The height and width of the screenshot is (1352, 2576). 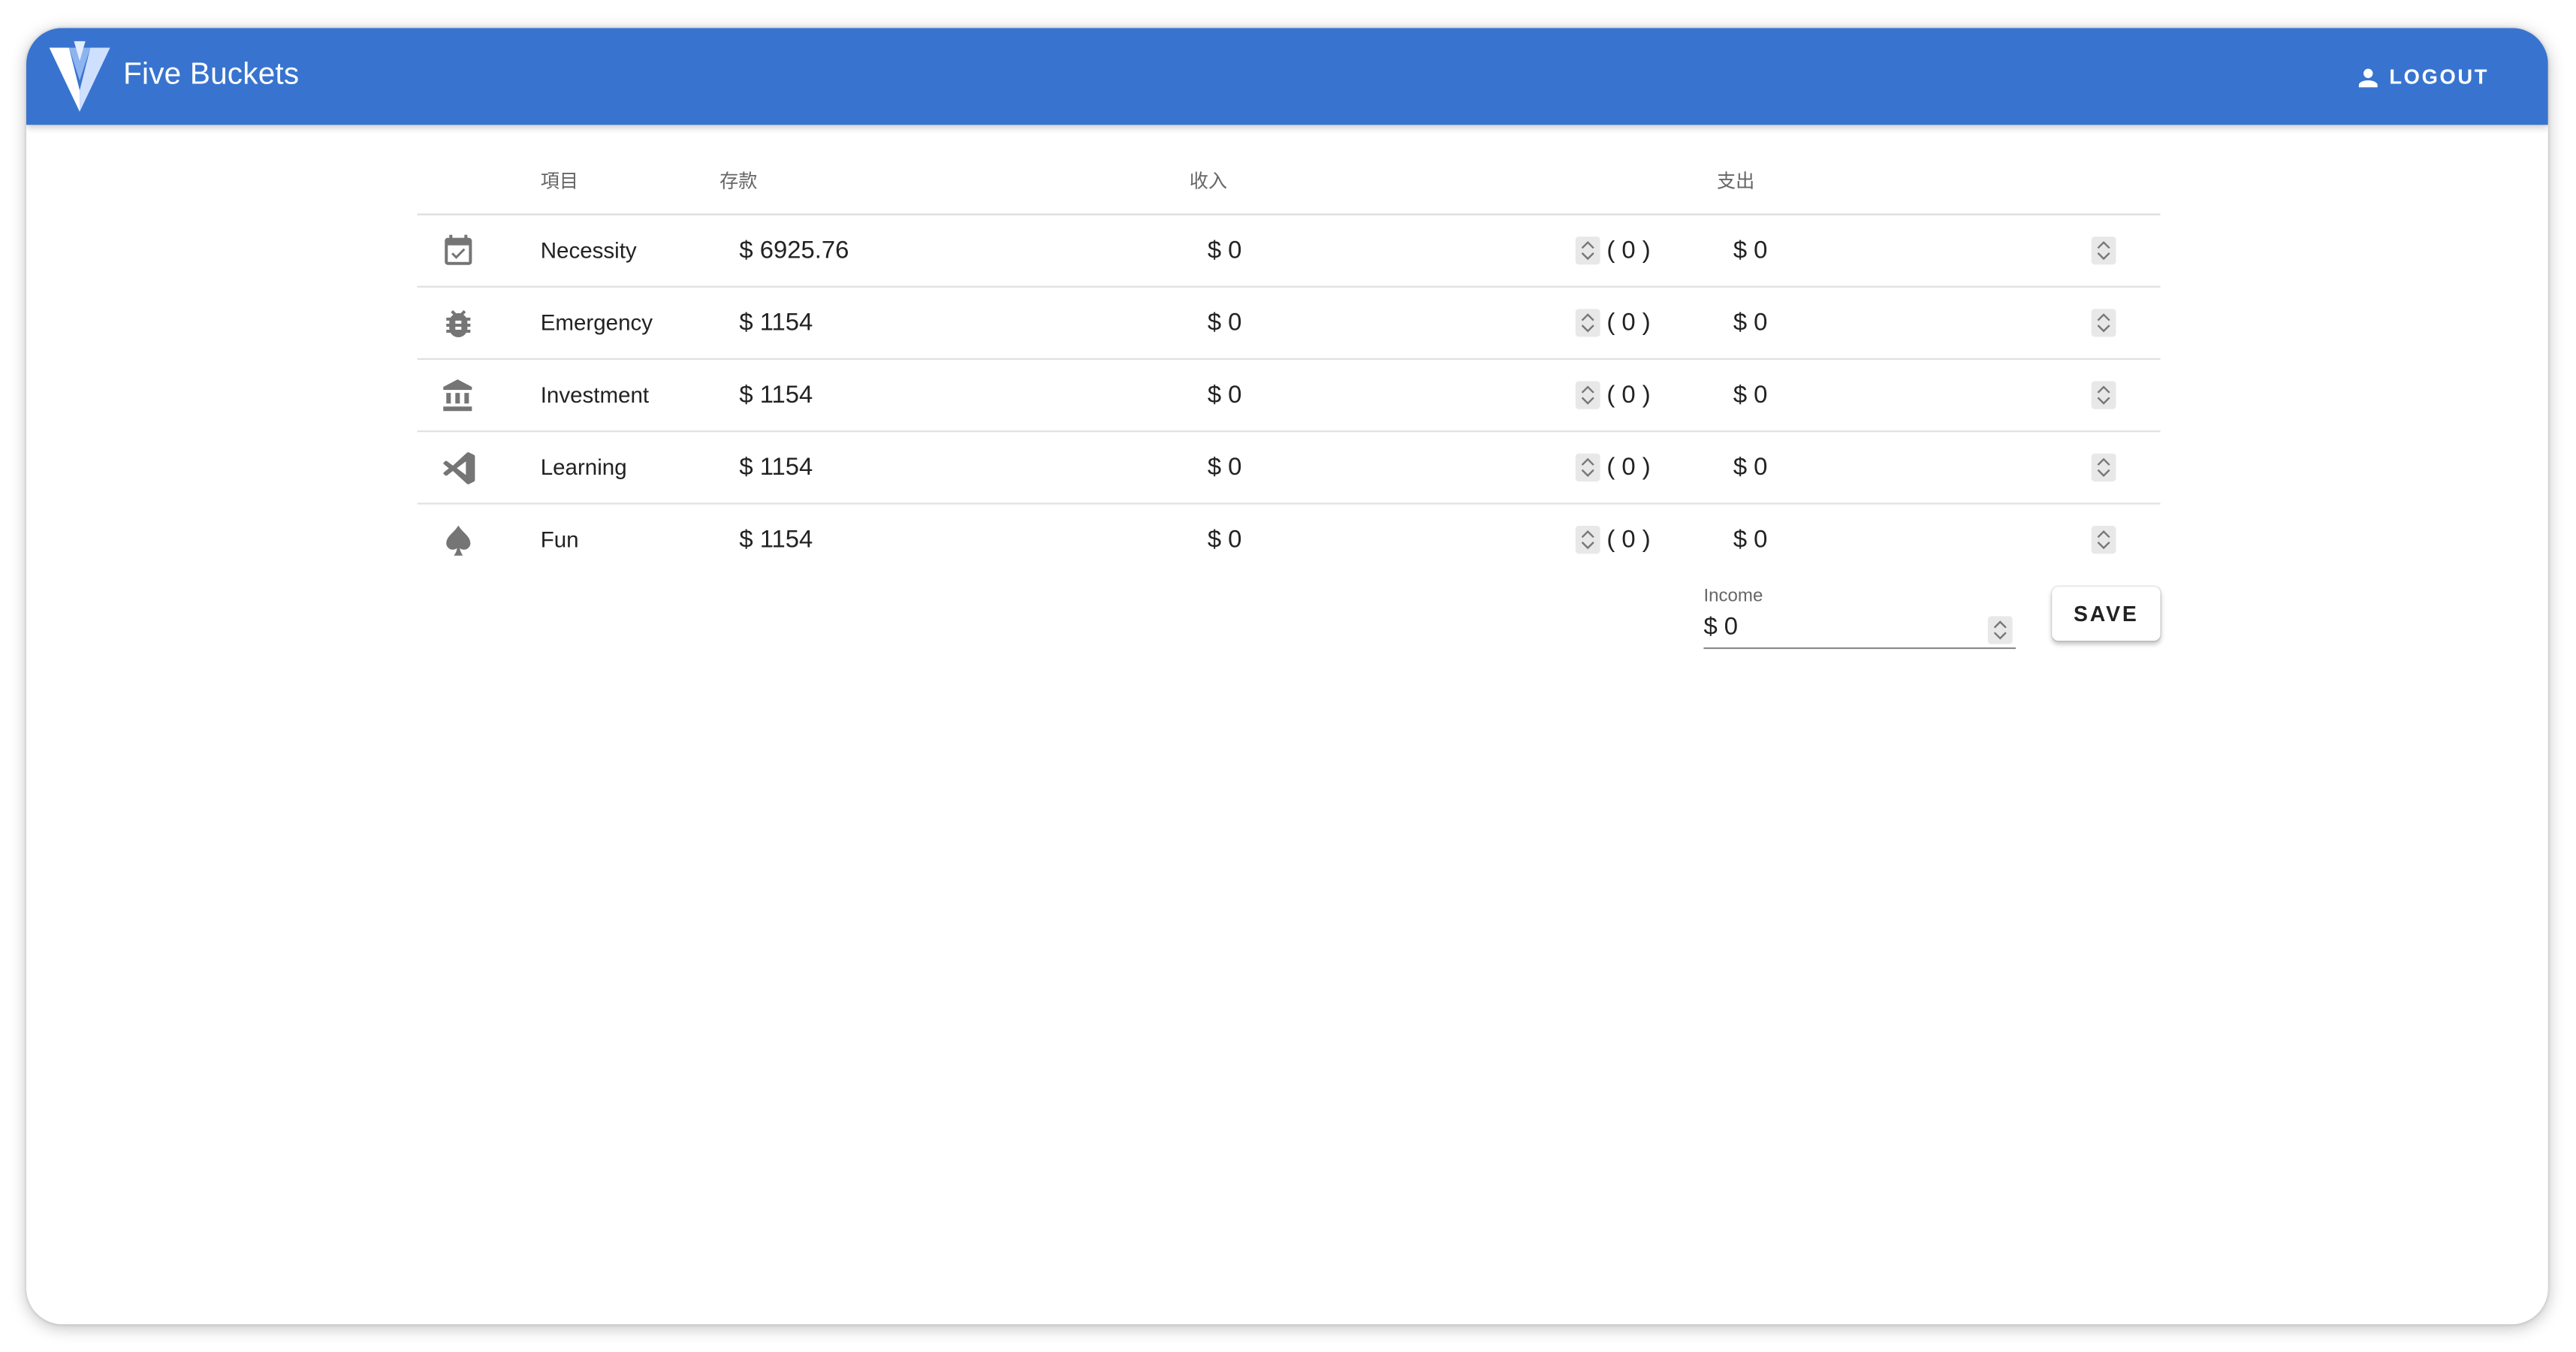 I want to click on header-expense: 支出, so click(x=1735, y=182).